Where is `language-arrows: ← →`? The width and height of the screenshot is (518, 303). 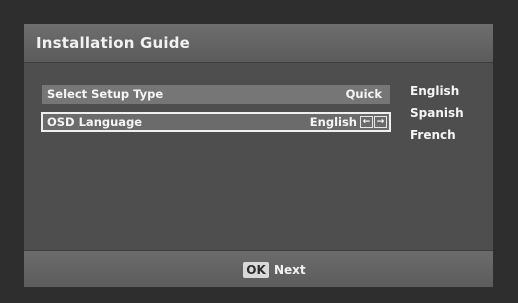 language-arrows: ← → is located at coordinates (373, 122).